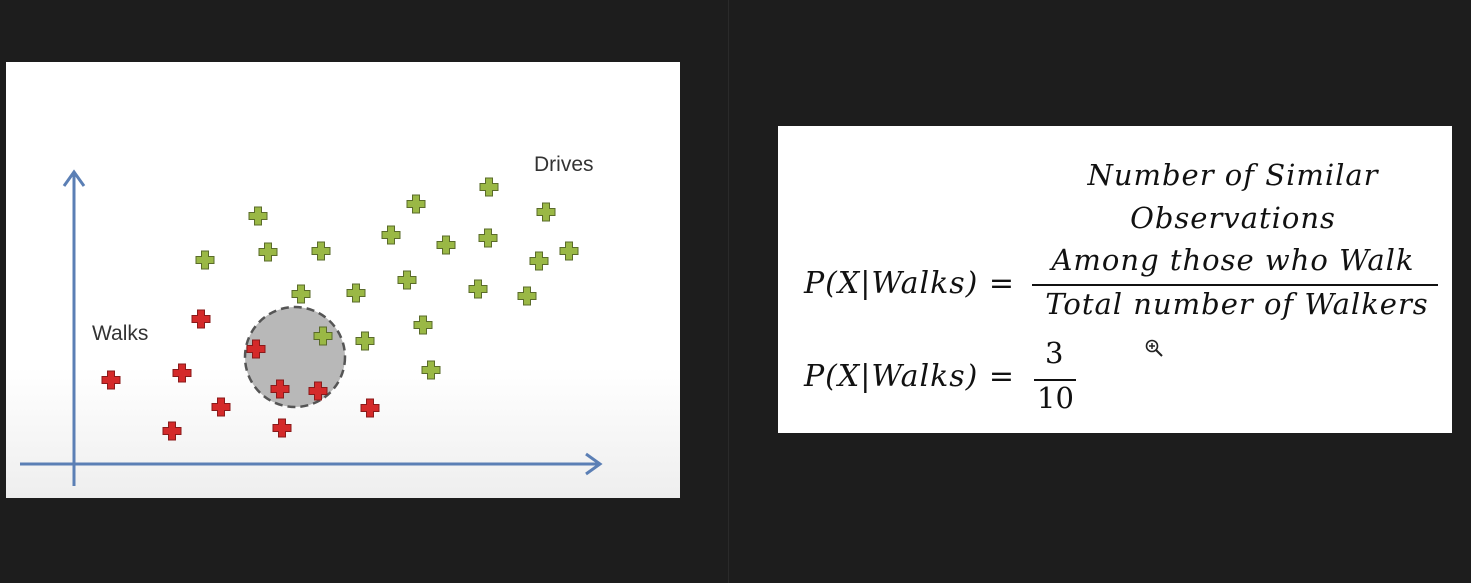 The image size is (1471, 583). I want to click on formula-lhs-1: P(X|Walks) =, so click(910, 283).